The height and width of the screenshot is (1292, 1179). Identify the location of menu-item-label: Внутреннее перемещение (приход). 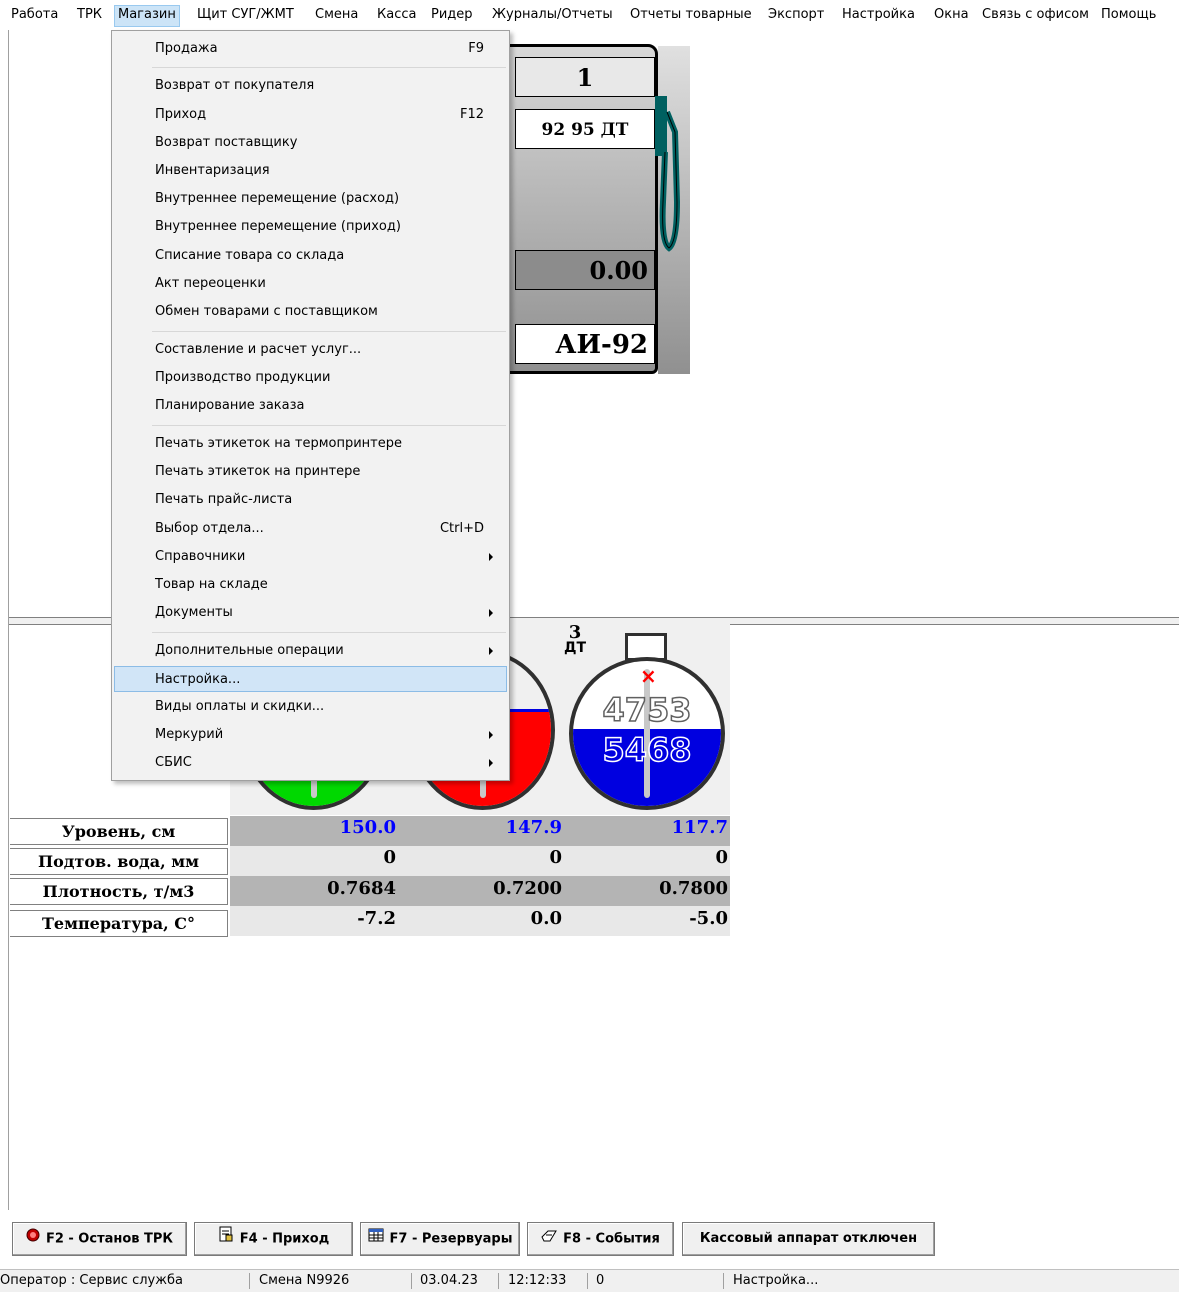
(278, 226).